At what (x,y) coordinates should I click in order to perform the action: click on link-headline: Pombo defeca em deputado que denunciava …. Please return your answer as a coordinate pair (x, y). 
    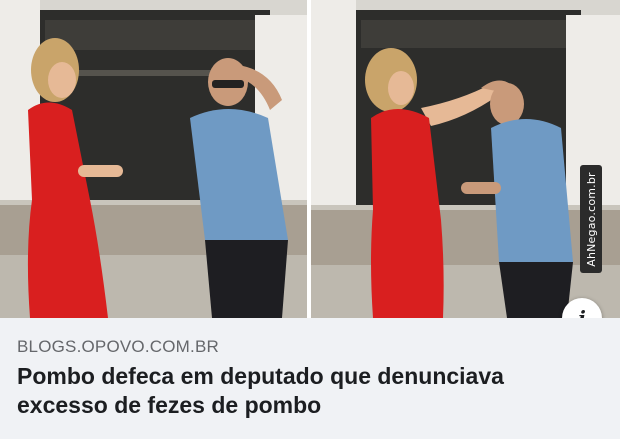
    Looking at the image, I should click on (297, 391).